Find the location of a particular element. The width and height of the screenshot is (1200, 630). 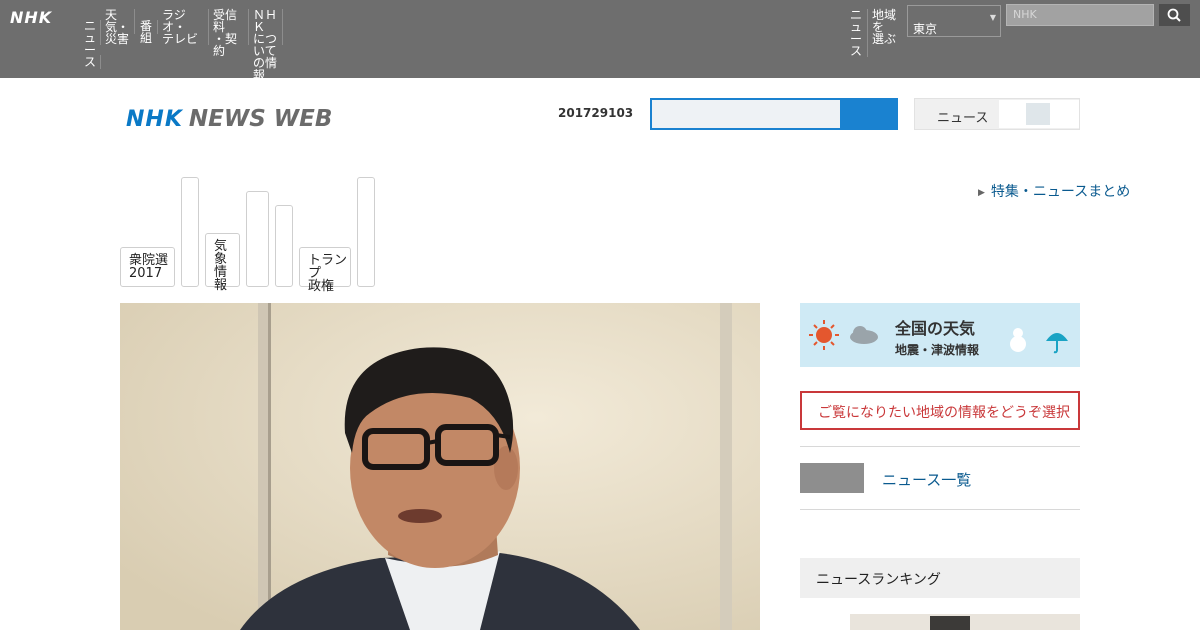

gnav-news: ニュ ース is located at coordinates (90, 44).